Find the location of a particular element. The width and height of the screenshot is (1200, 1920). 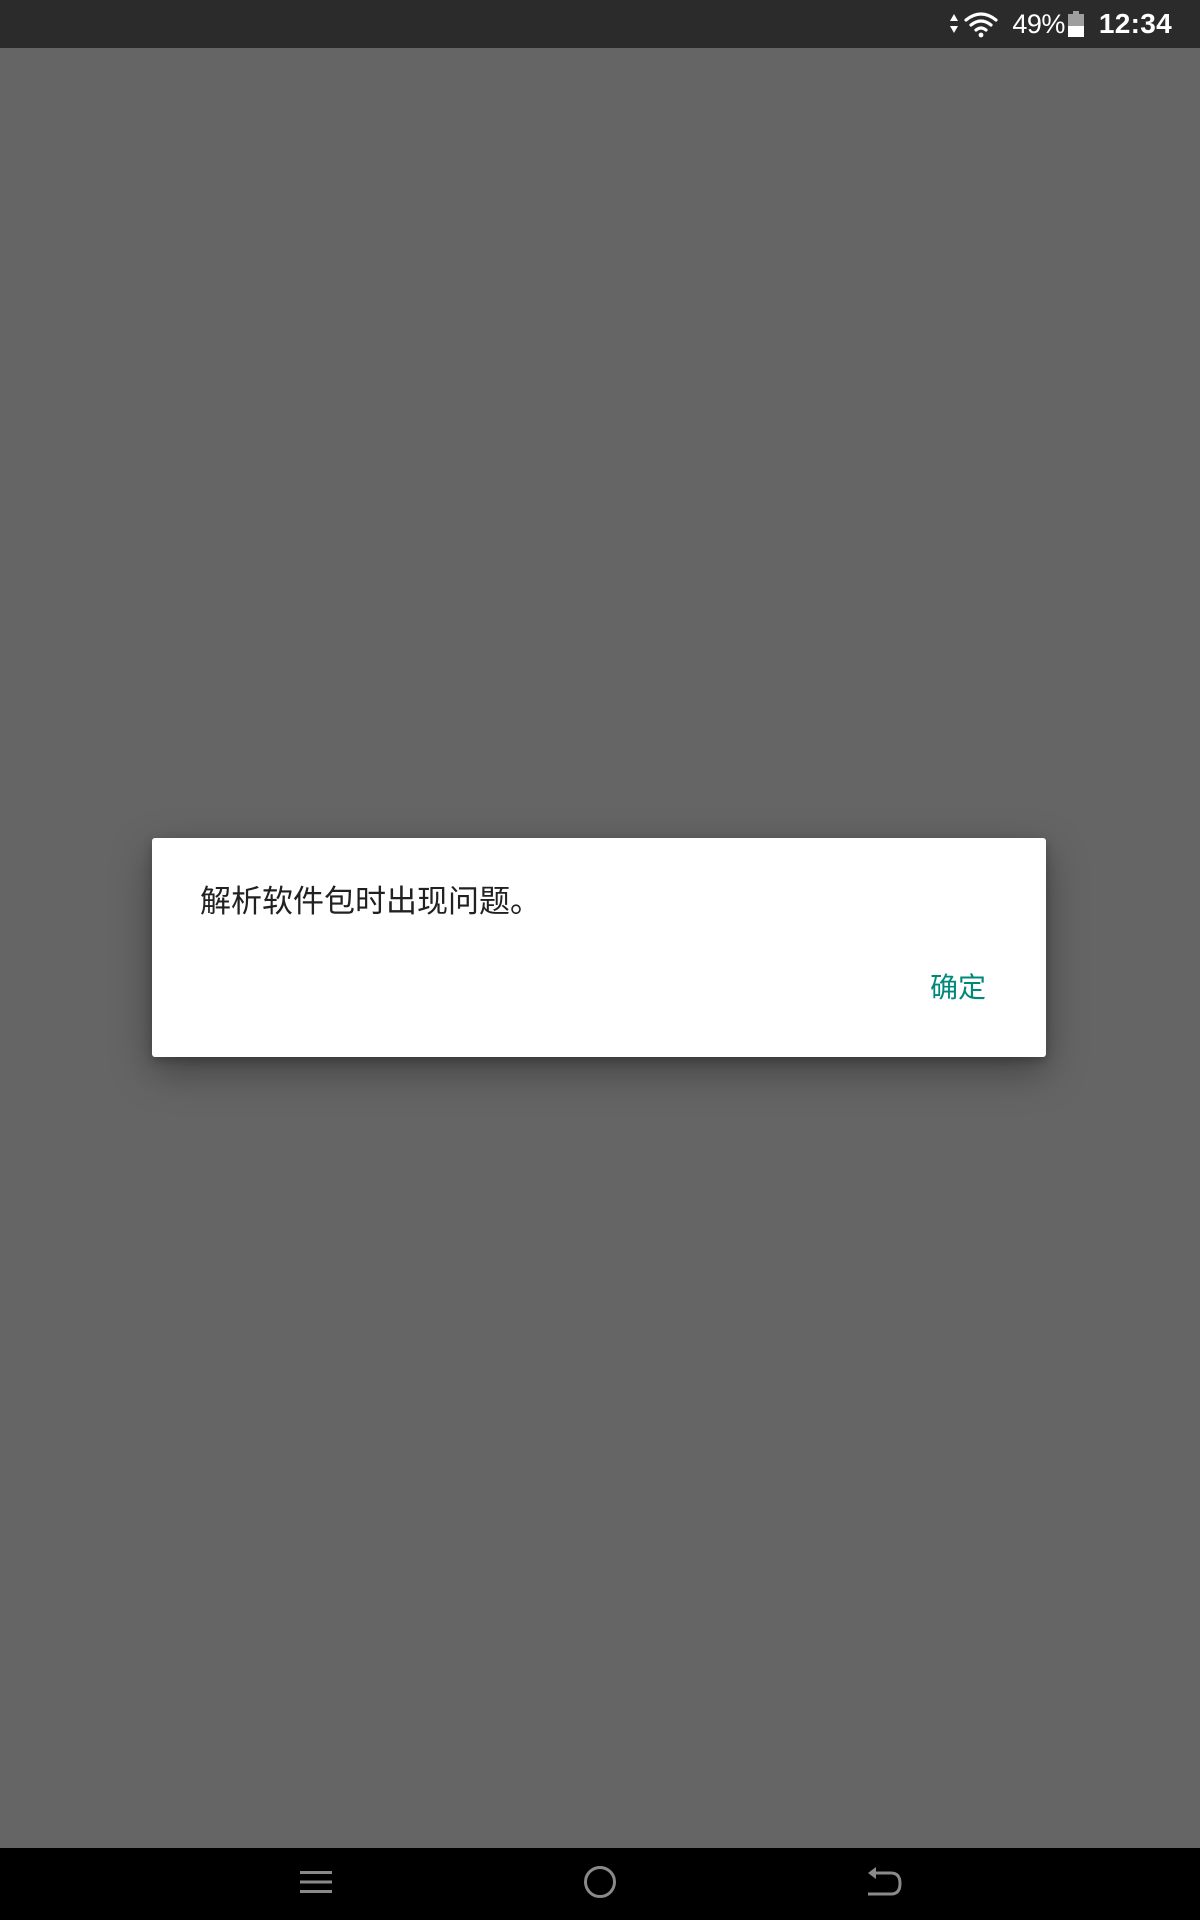

menu-button is located at coordinates (316, 1884).